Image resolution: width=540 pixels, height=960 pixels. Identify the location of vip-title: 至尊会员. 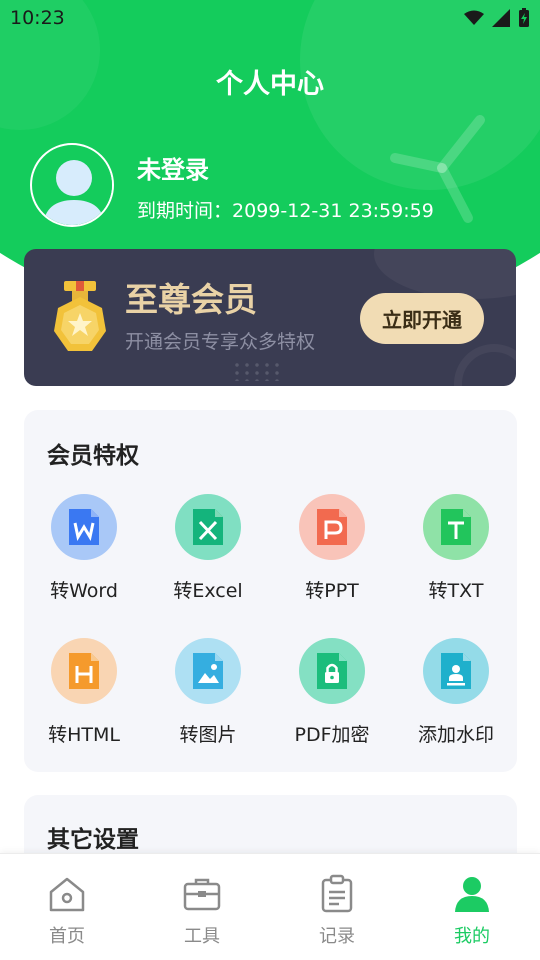
(191, 299).